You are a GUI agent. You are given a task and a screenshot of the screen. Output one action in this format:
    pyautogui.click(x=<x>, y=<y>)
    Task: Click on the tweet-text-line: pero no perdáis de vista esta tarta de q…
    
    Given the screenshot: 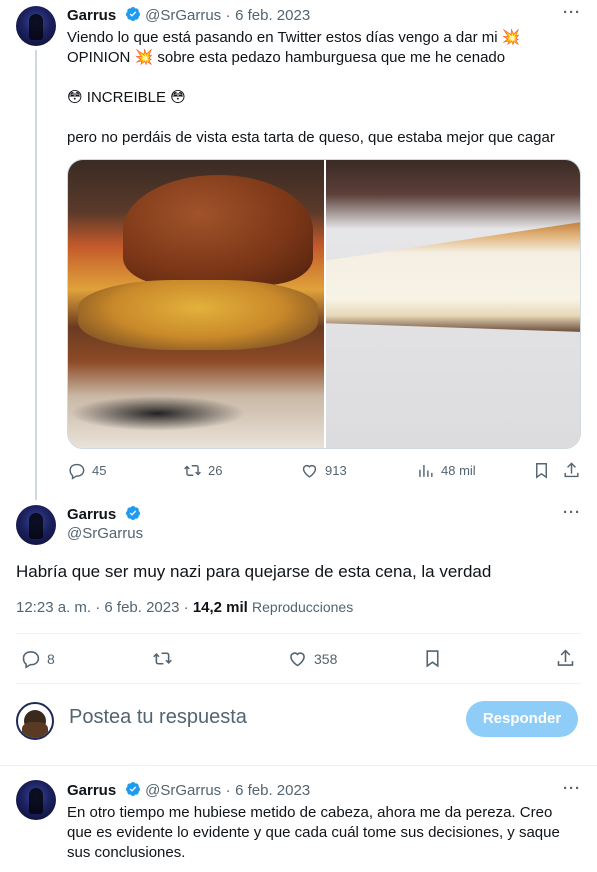 What is the action you would take?
    pyautogui.click(x=311, y=137)
    